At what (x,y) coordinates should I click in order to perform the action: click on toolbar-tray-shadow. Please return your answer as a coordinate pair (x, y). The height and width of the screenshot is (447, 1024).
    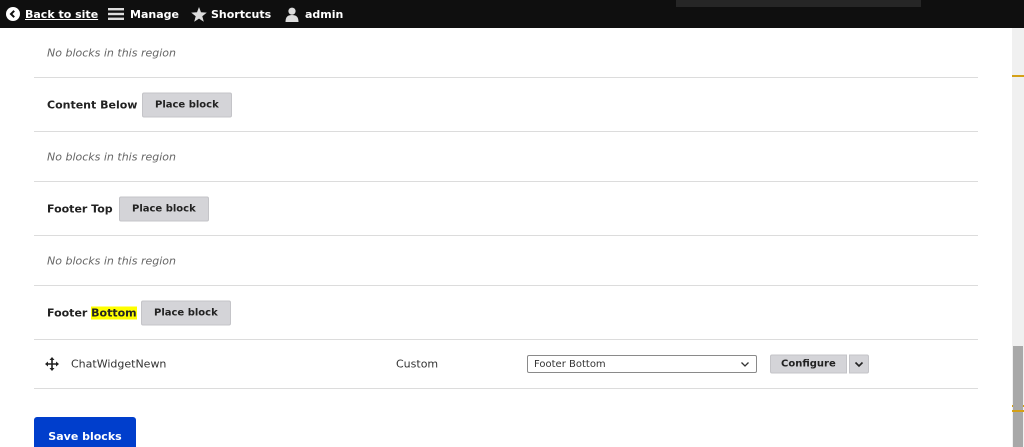
    Looking at the image, I should click on (798, 3).